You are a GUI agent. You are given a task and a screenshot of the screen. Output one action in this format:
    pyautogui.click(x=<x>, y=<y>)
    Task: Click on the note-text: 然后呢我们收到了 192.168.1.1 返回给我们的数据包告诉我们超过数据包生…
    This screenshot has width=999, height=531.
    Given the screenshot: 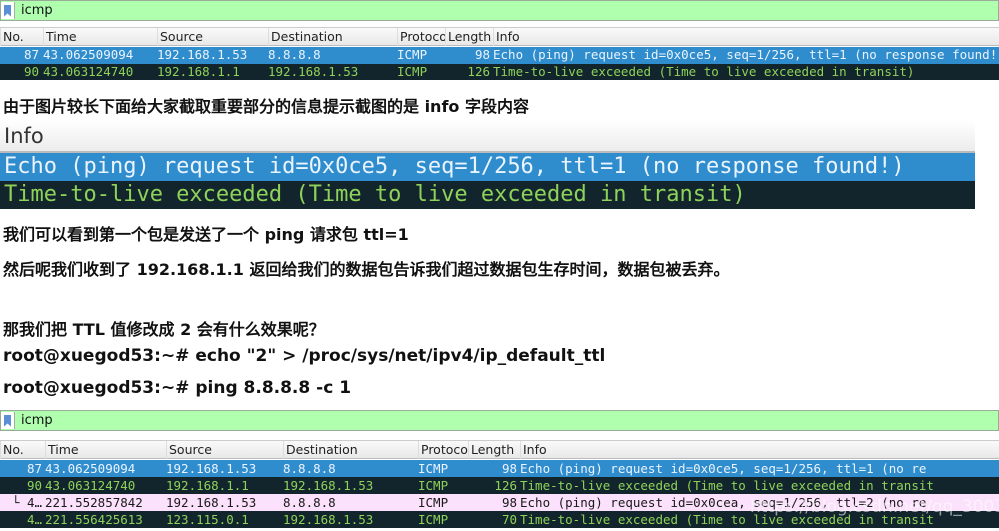 What is the action you would take?
    pyautogui.click(x=366, y=269)
    